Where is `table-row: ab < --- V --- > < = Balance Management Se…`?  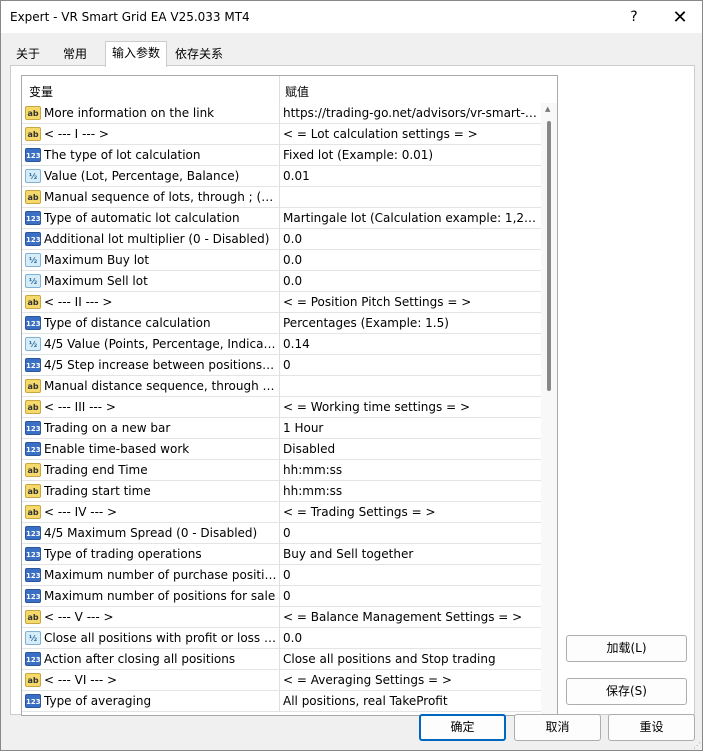 table-row: ab < --- V --- > < = Balance Management Se… is located at coordinates (281, 617).